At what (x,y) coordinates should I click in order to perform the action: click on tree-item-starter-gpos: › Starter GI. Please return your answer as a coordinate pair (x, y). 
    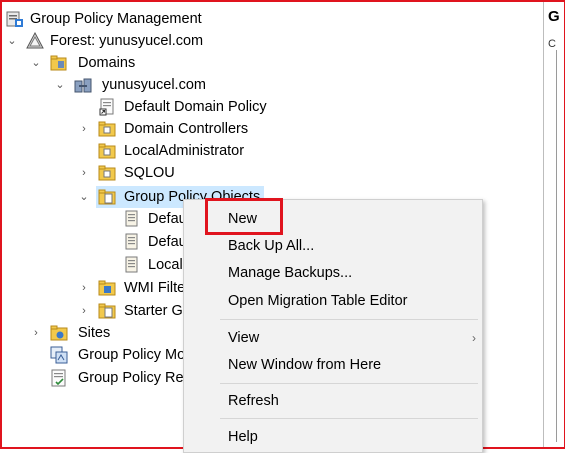
    Looking at the image, I should click on (107, 311).